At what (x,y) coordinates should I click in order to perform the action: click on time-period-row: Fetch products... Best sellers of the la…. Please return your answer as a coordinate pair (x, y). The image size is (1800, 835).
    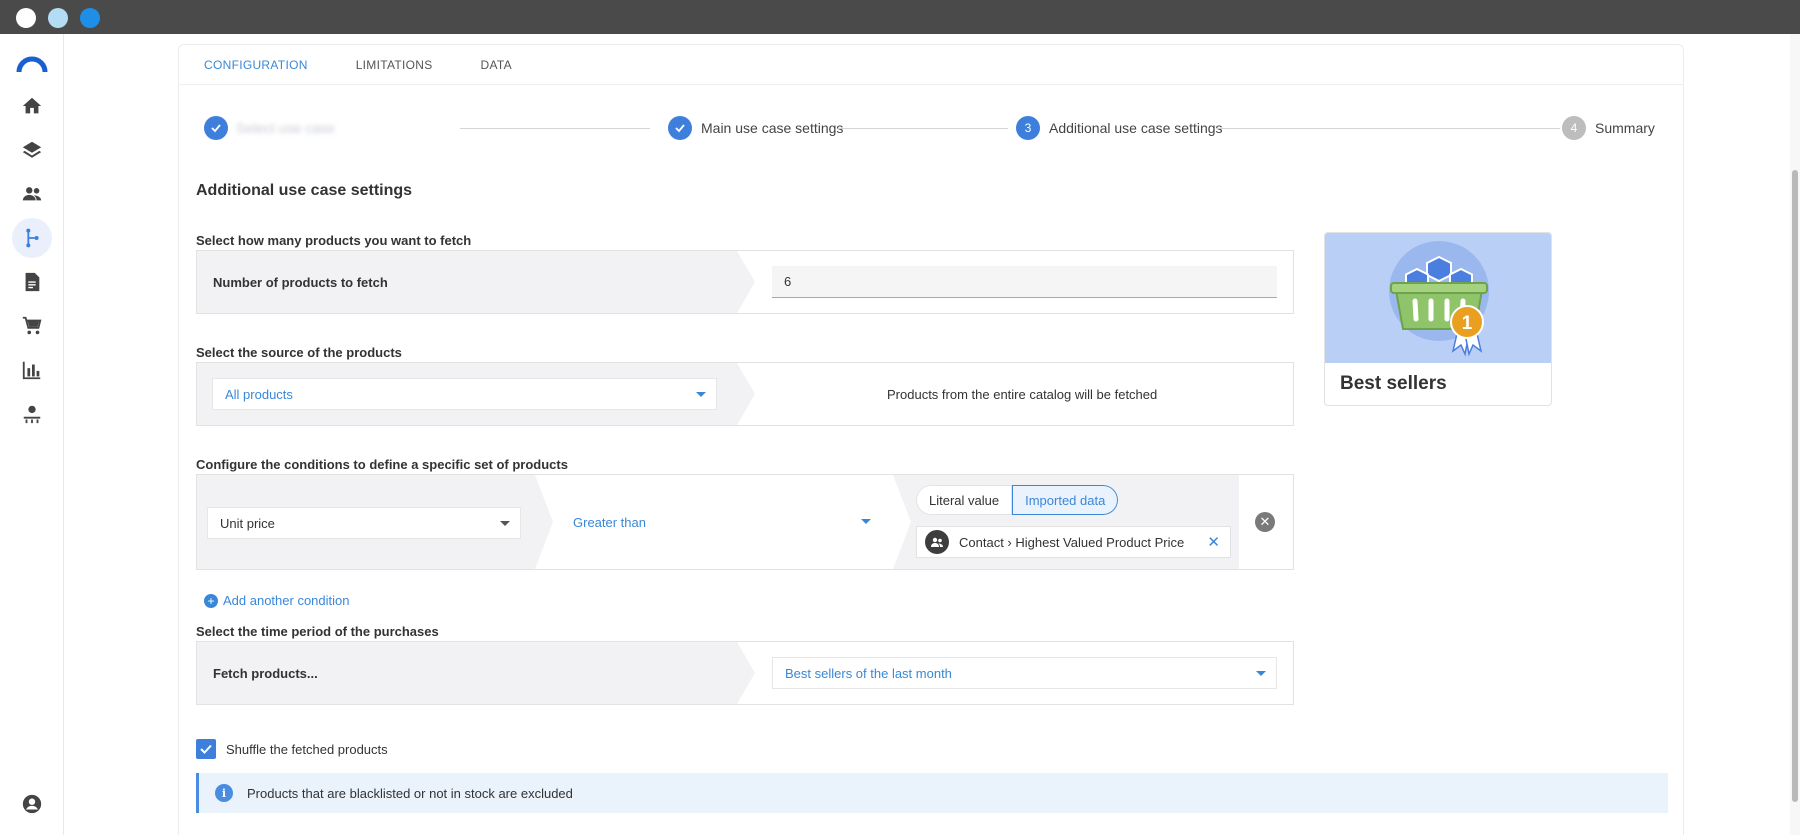
    Looking at the image, I should click on (745, 673).